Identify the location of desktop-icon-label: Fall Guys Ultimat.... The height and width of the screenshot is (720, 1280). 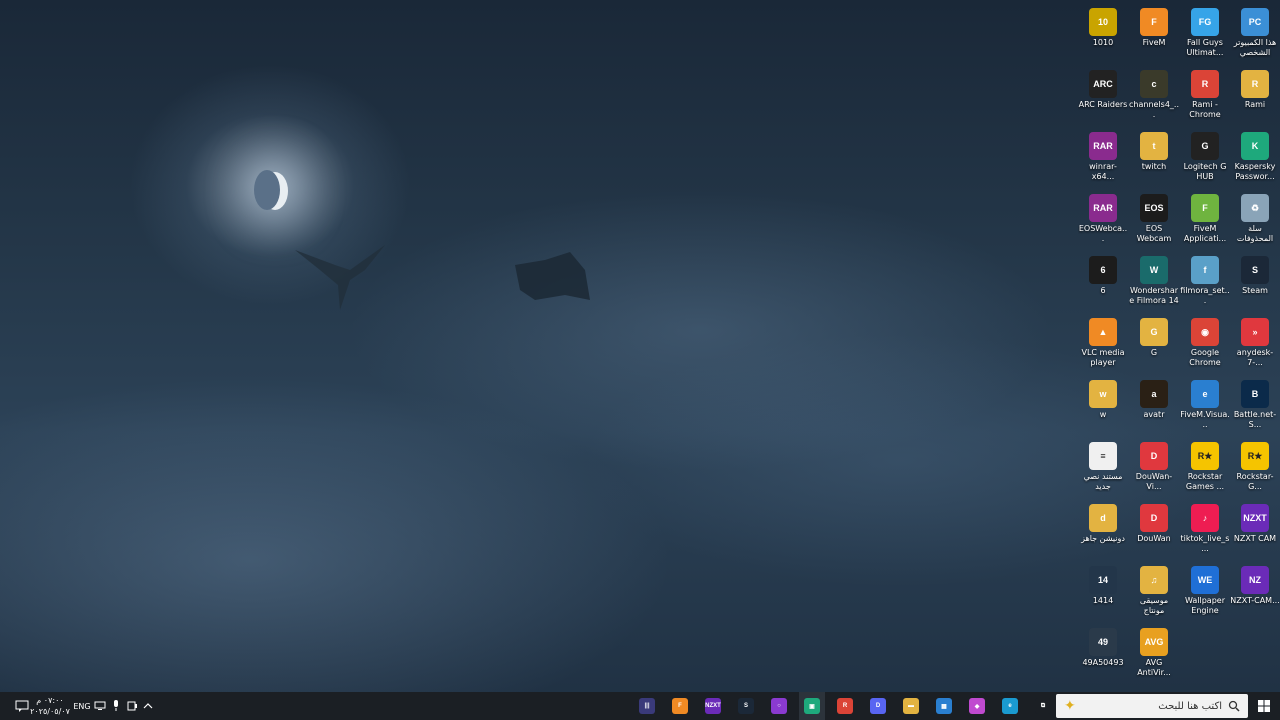
(1205, 47).